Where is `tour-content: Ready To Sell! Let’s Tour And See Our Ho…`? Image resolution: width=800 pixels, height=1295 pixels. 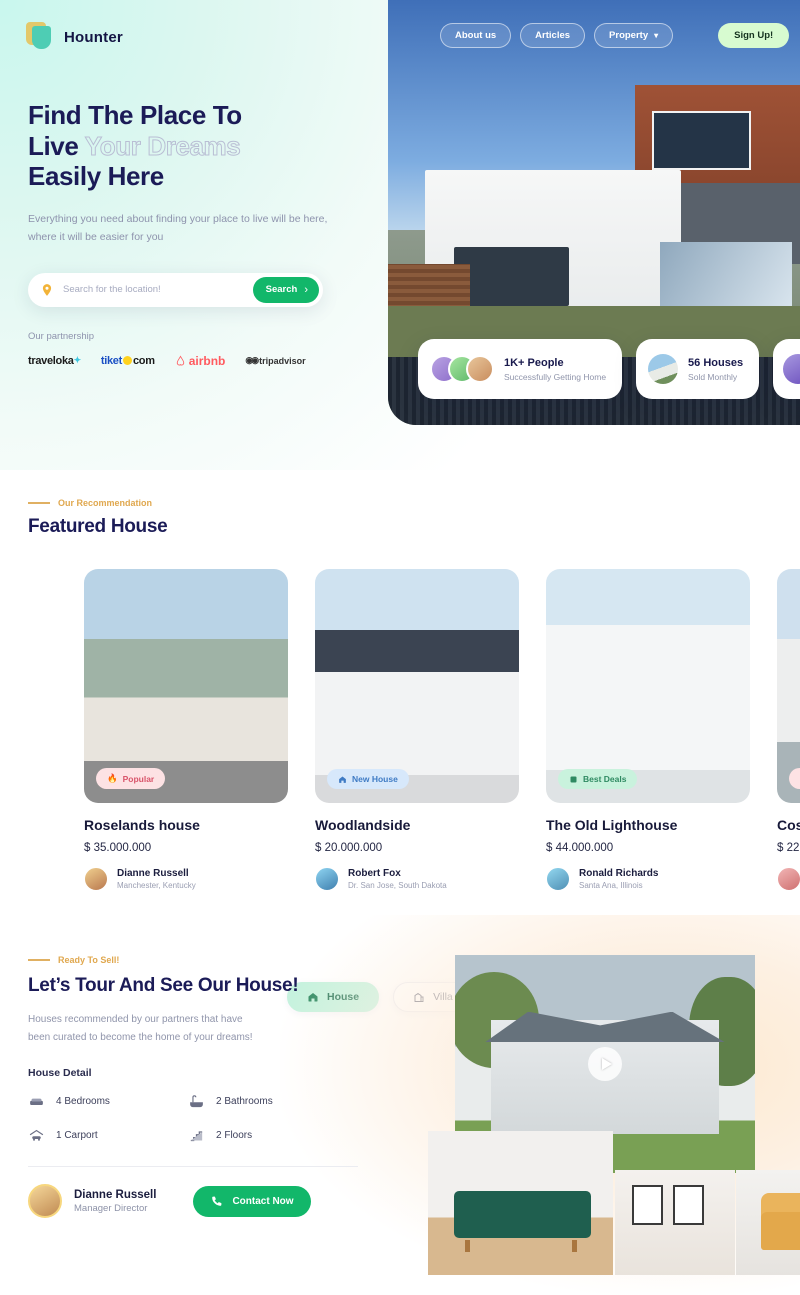 tour-content: Ready To Sell! Let’s Tour And See Our Ho… is located at coordinates (213, 1086).